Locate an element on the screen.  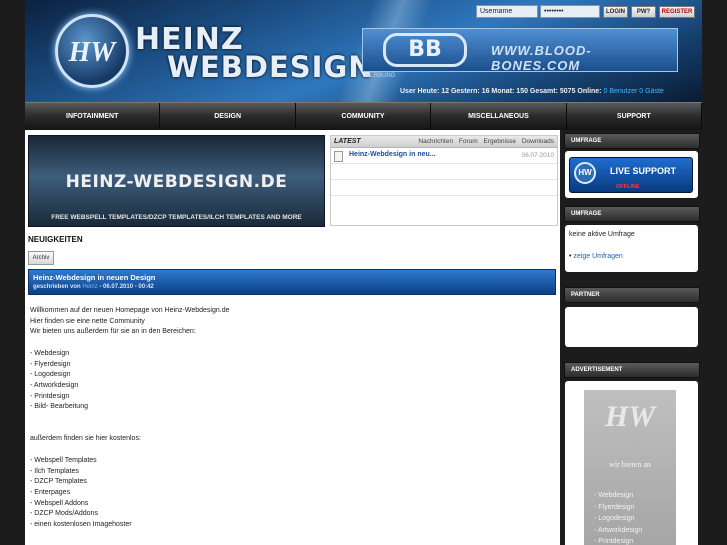
ad-service-item: - Logodesign is located at coordinates (614, 518).